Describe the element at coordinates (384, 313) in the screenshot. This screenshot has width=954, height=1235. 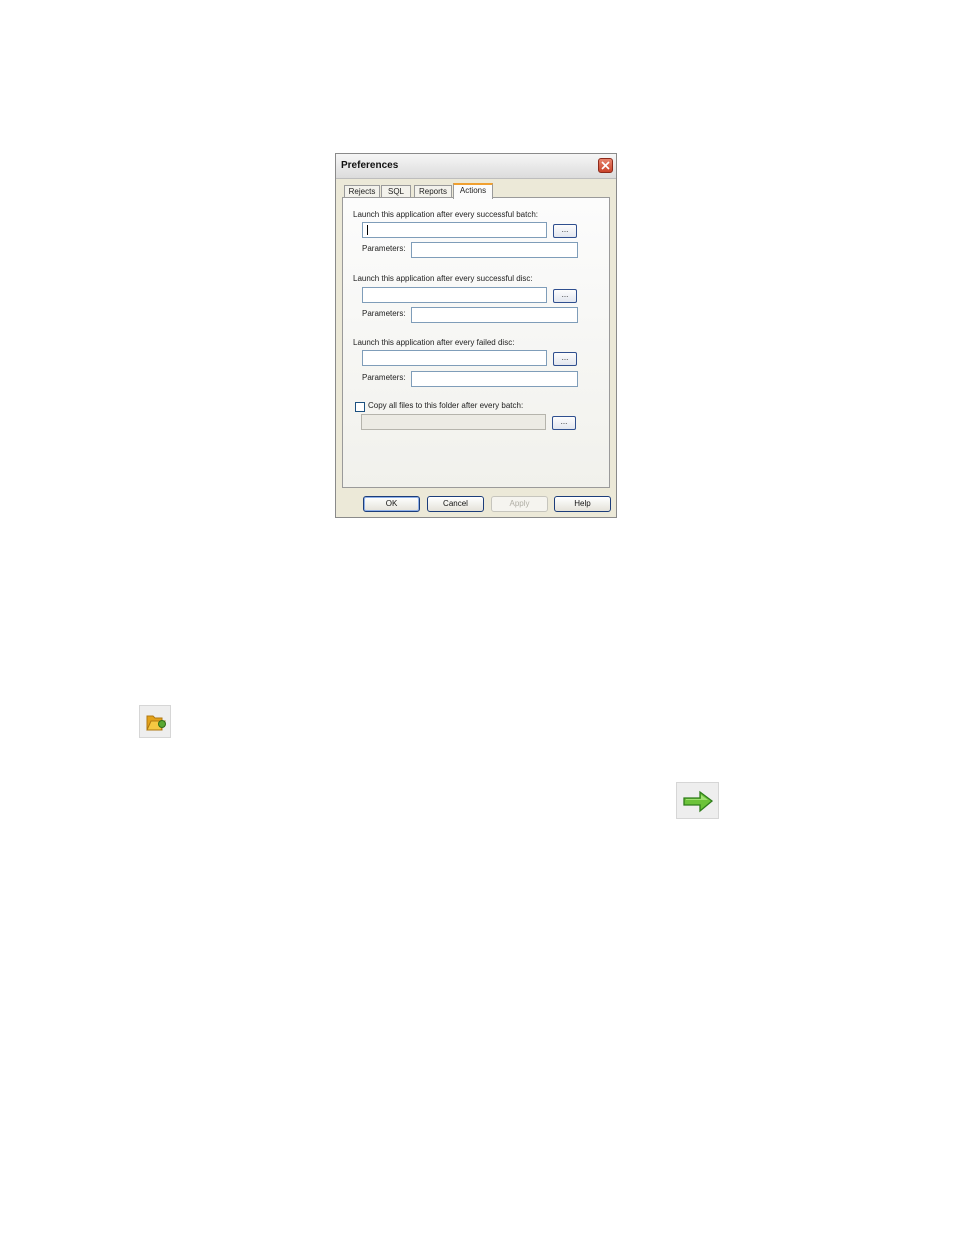
I see `successful-disc-params-label: Parameters:` at that location.